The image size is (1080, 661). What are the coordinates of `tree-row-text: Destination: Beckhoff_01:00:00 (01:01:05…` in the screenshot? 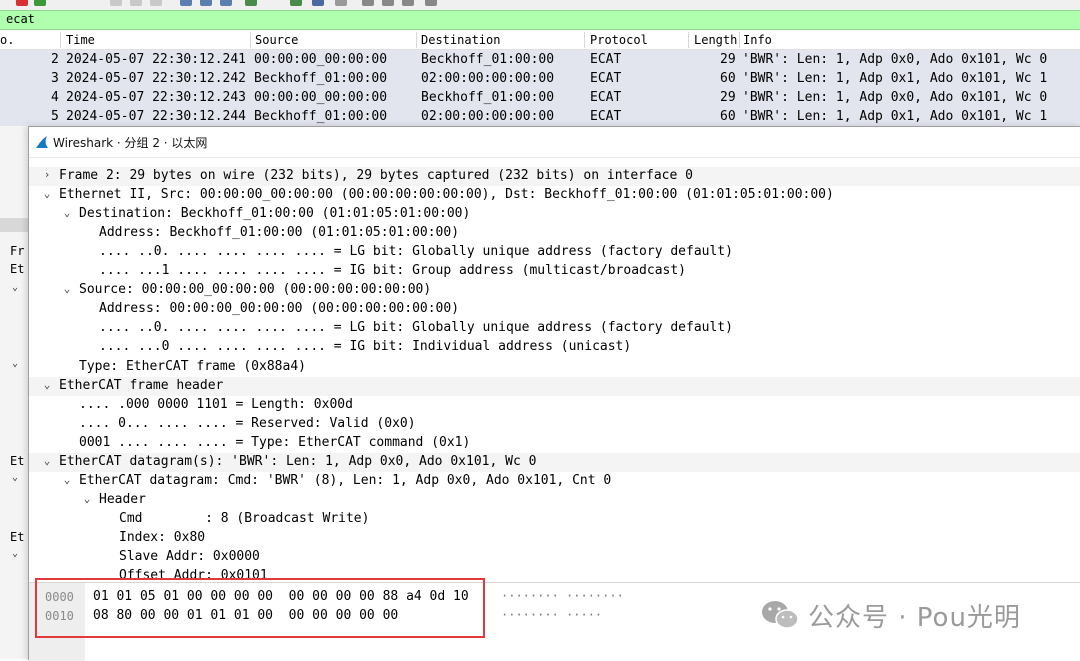 It's located at (275, 214).